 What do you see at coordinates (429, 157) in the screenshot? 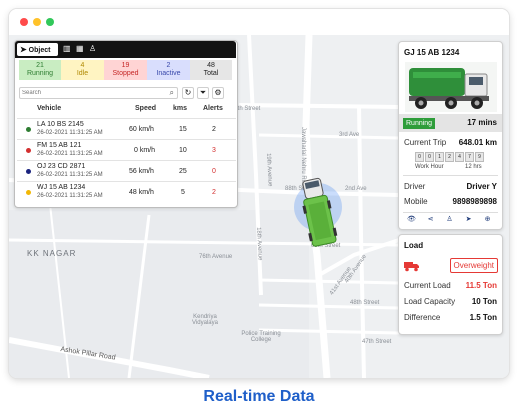
I see `odometer-digit: 0` at bounding box center [429, 157].